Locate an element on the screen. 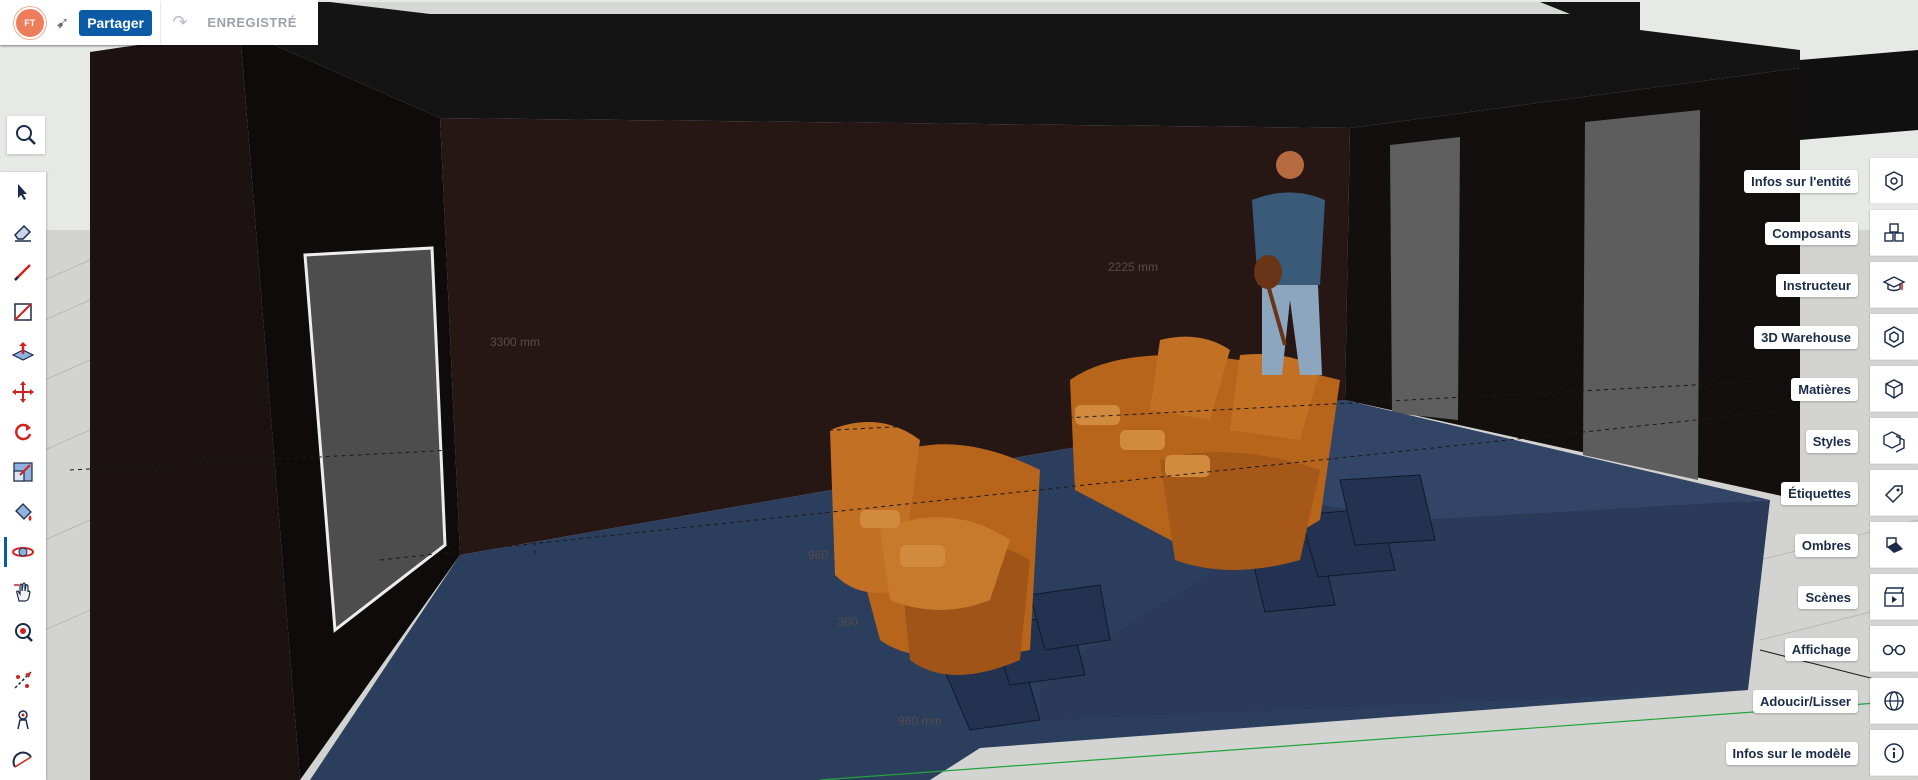 The width and height of the screenshot is (1918, 780). rotate-tool is located at coordinates (23, 432).